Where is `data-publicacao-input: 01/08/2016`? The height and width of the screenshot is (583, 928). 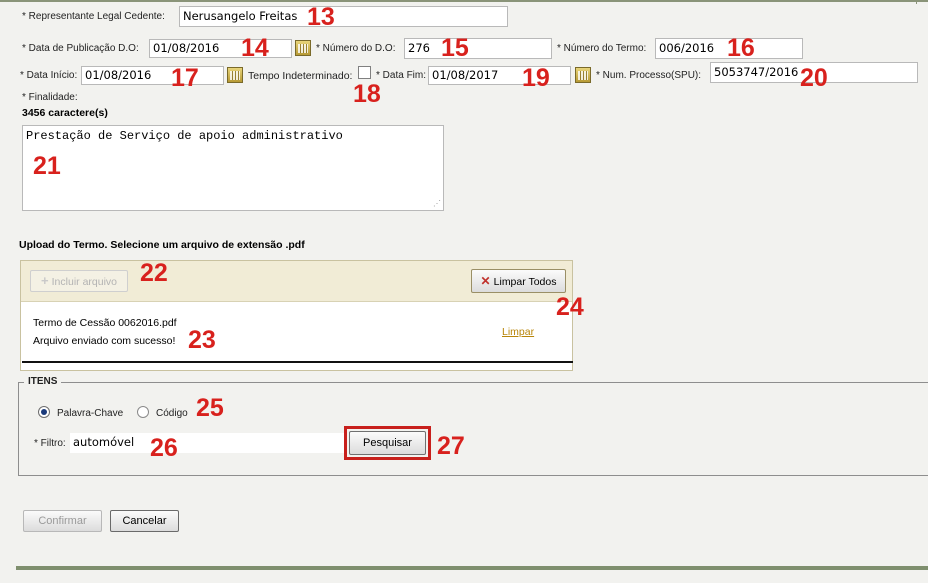 data-publicacao-input: 01/08/2016 is located at coordinates (220, 48).